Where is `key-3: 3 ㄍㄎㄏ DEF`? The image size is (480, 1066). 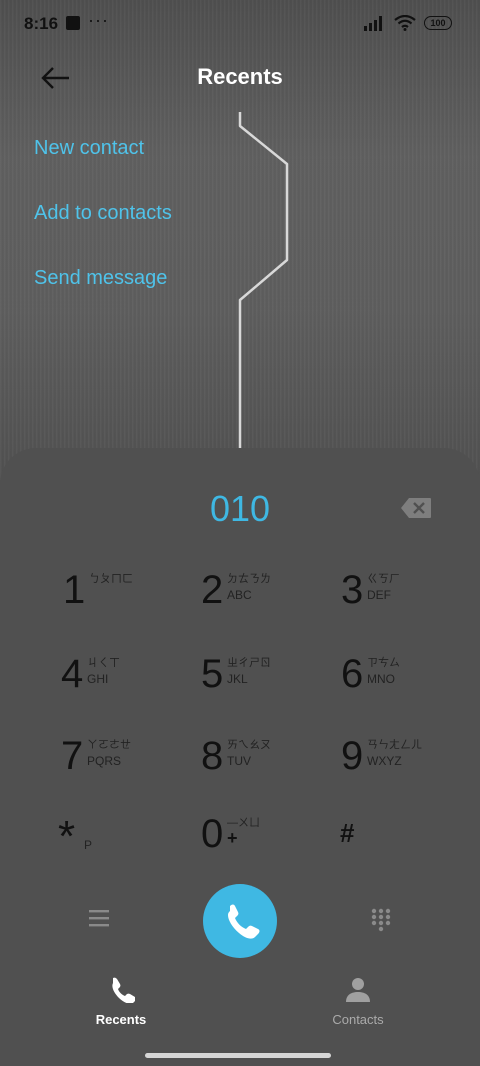
key-3: 3 ㄍㄎㄏ DEF is located at coordinates (410, 598).